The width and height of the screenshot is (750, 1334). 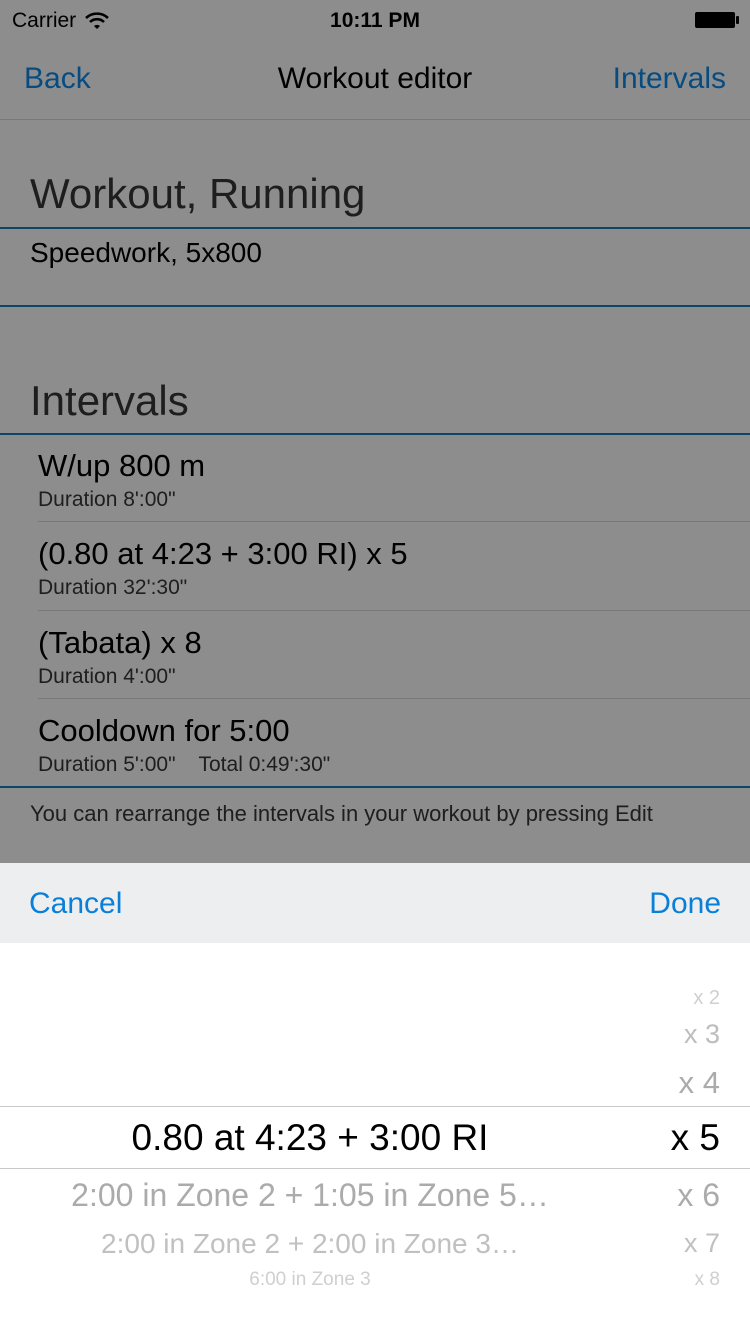 What do you see at coordinates (109, 400) in the screenshot?
I see `intervals-section-header: Intervals` at bounding box center [109, 400].